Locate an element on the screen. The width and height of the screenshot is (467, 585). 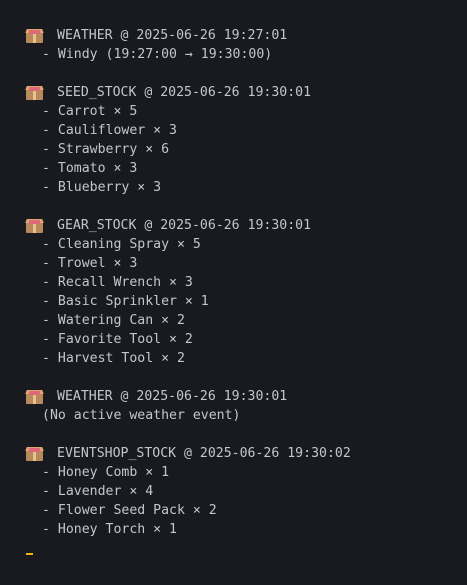
log-block-header: SEED_STOCK @ 2025-06-26 19:30:01 is located at coordinates (246, 92).